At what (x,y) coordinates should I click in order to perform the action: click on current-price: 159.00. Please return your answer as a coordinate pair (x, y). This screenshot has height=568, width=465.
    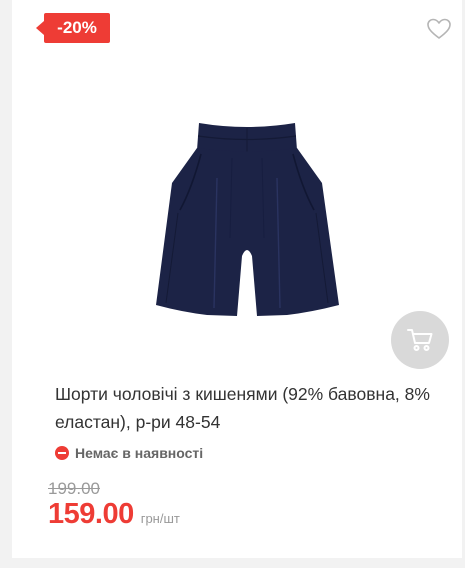
    Looking at the image, I should click on (91, 514).